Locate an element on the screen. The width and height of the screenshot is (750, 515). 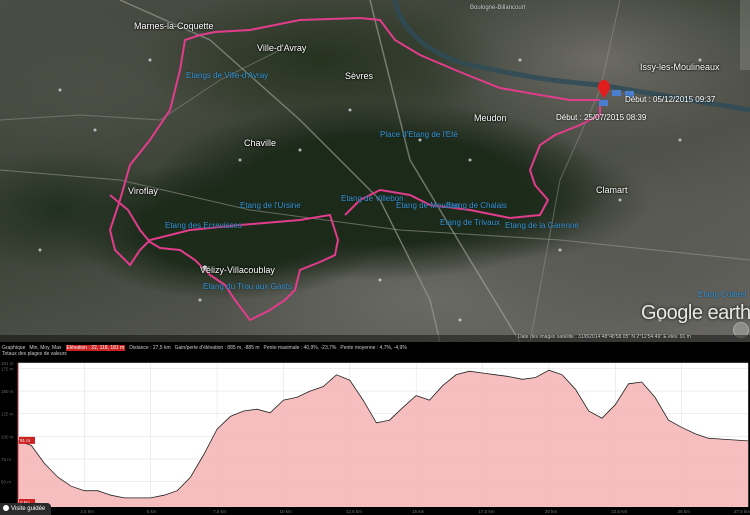
town-label: Ville-d'Avray is located at coordinates (281, 48).